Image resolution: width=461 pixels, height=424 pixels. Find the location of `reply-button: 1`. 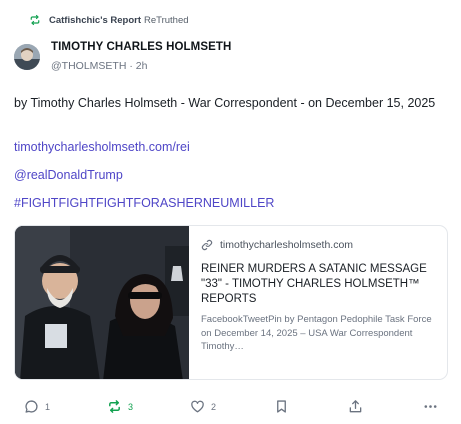

reply-button: 1 is located at coordinates (37, 406).